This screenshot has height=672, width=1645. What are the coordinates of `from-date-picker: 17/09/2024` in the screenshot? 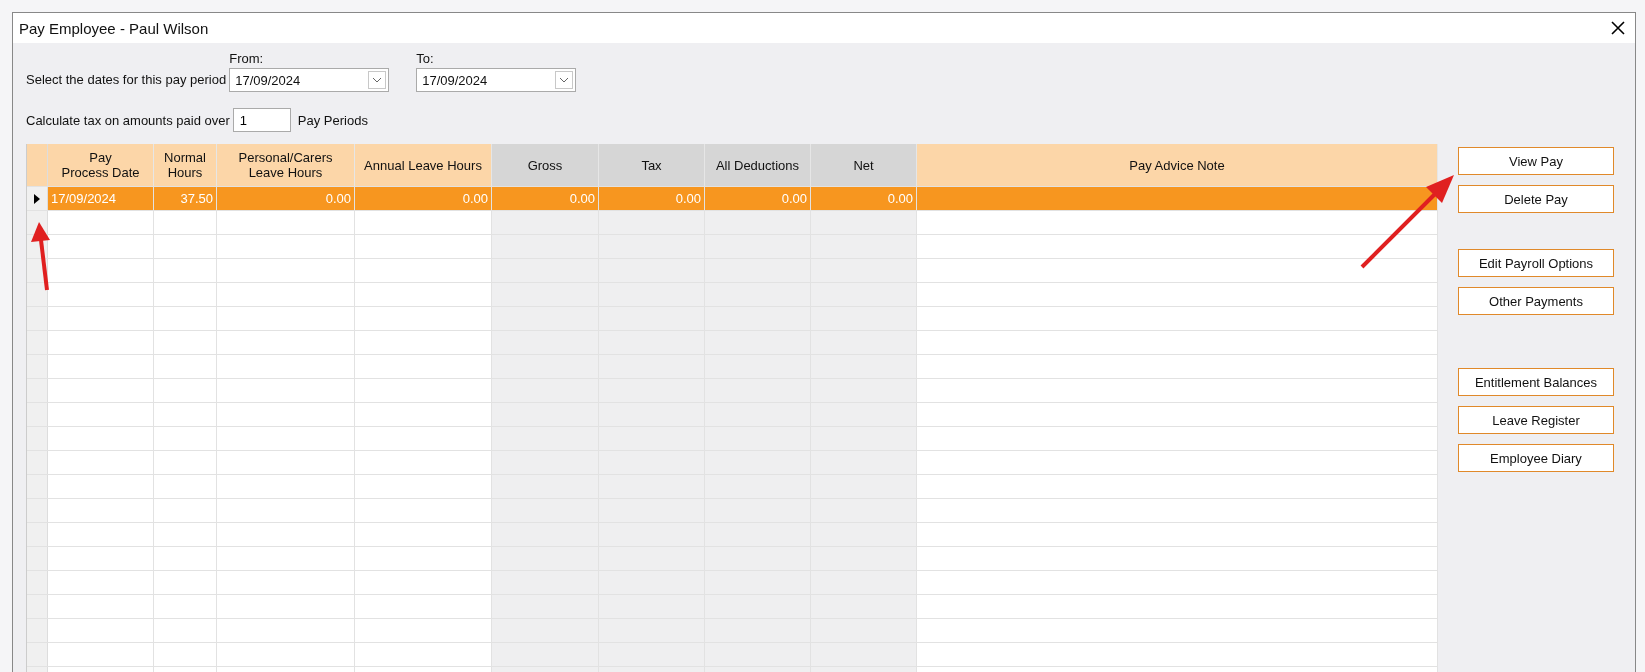 It's located at (309, 80).